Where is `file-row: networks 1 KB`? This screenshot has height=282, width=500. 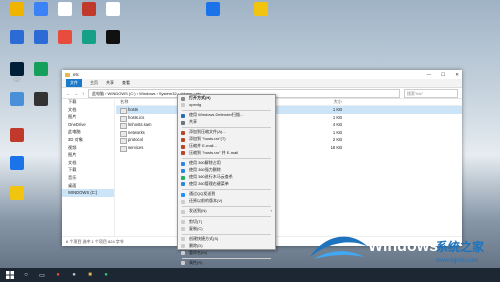
file-row: networks 1 KB is located at coordinates (289, 132).